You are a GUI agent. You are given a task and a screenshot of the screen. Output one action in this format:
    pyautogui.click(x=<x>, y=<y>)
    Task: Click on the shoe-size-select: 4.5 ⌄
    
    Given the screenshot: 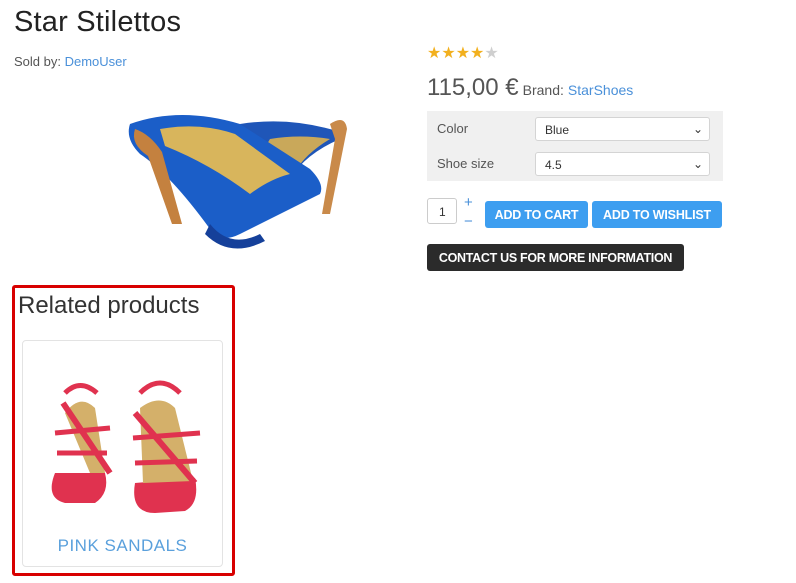 What is the action you would take?
    pyautogui.click(x=622, y=164)
    